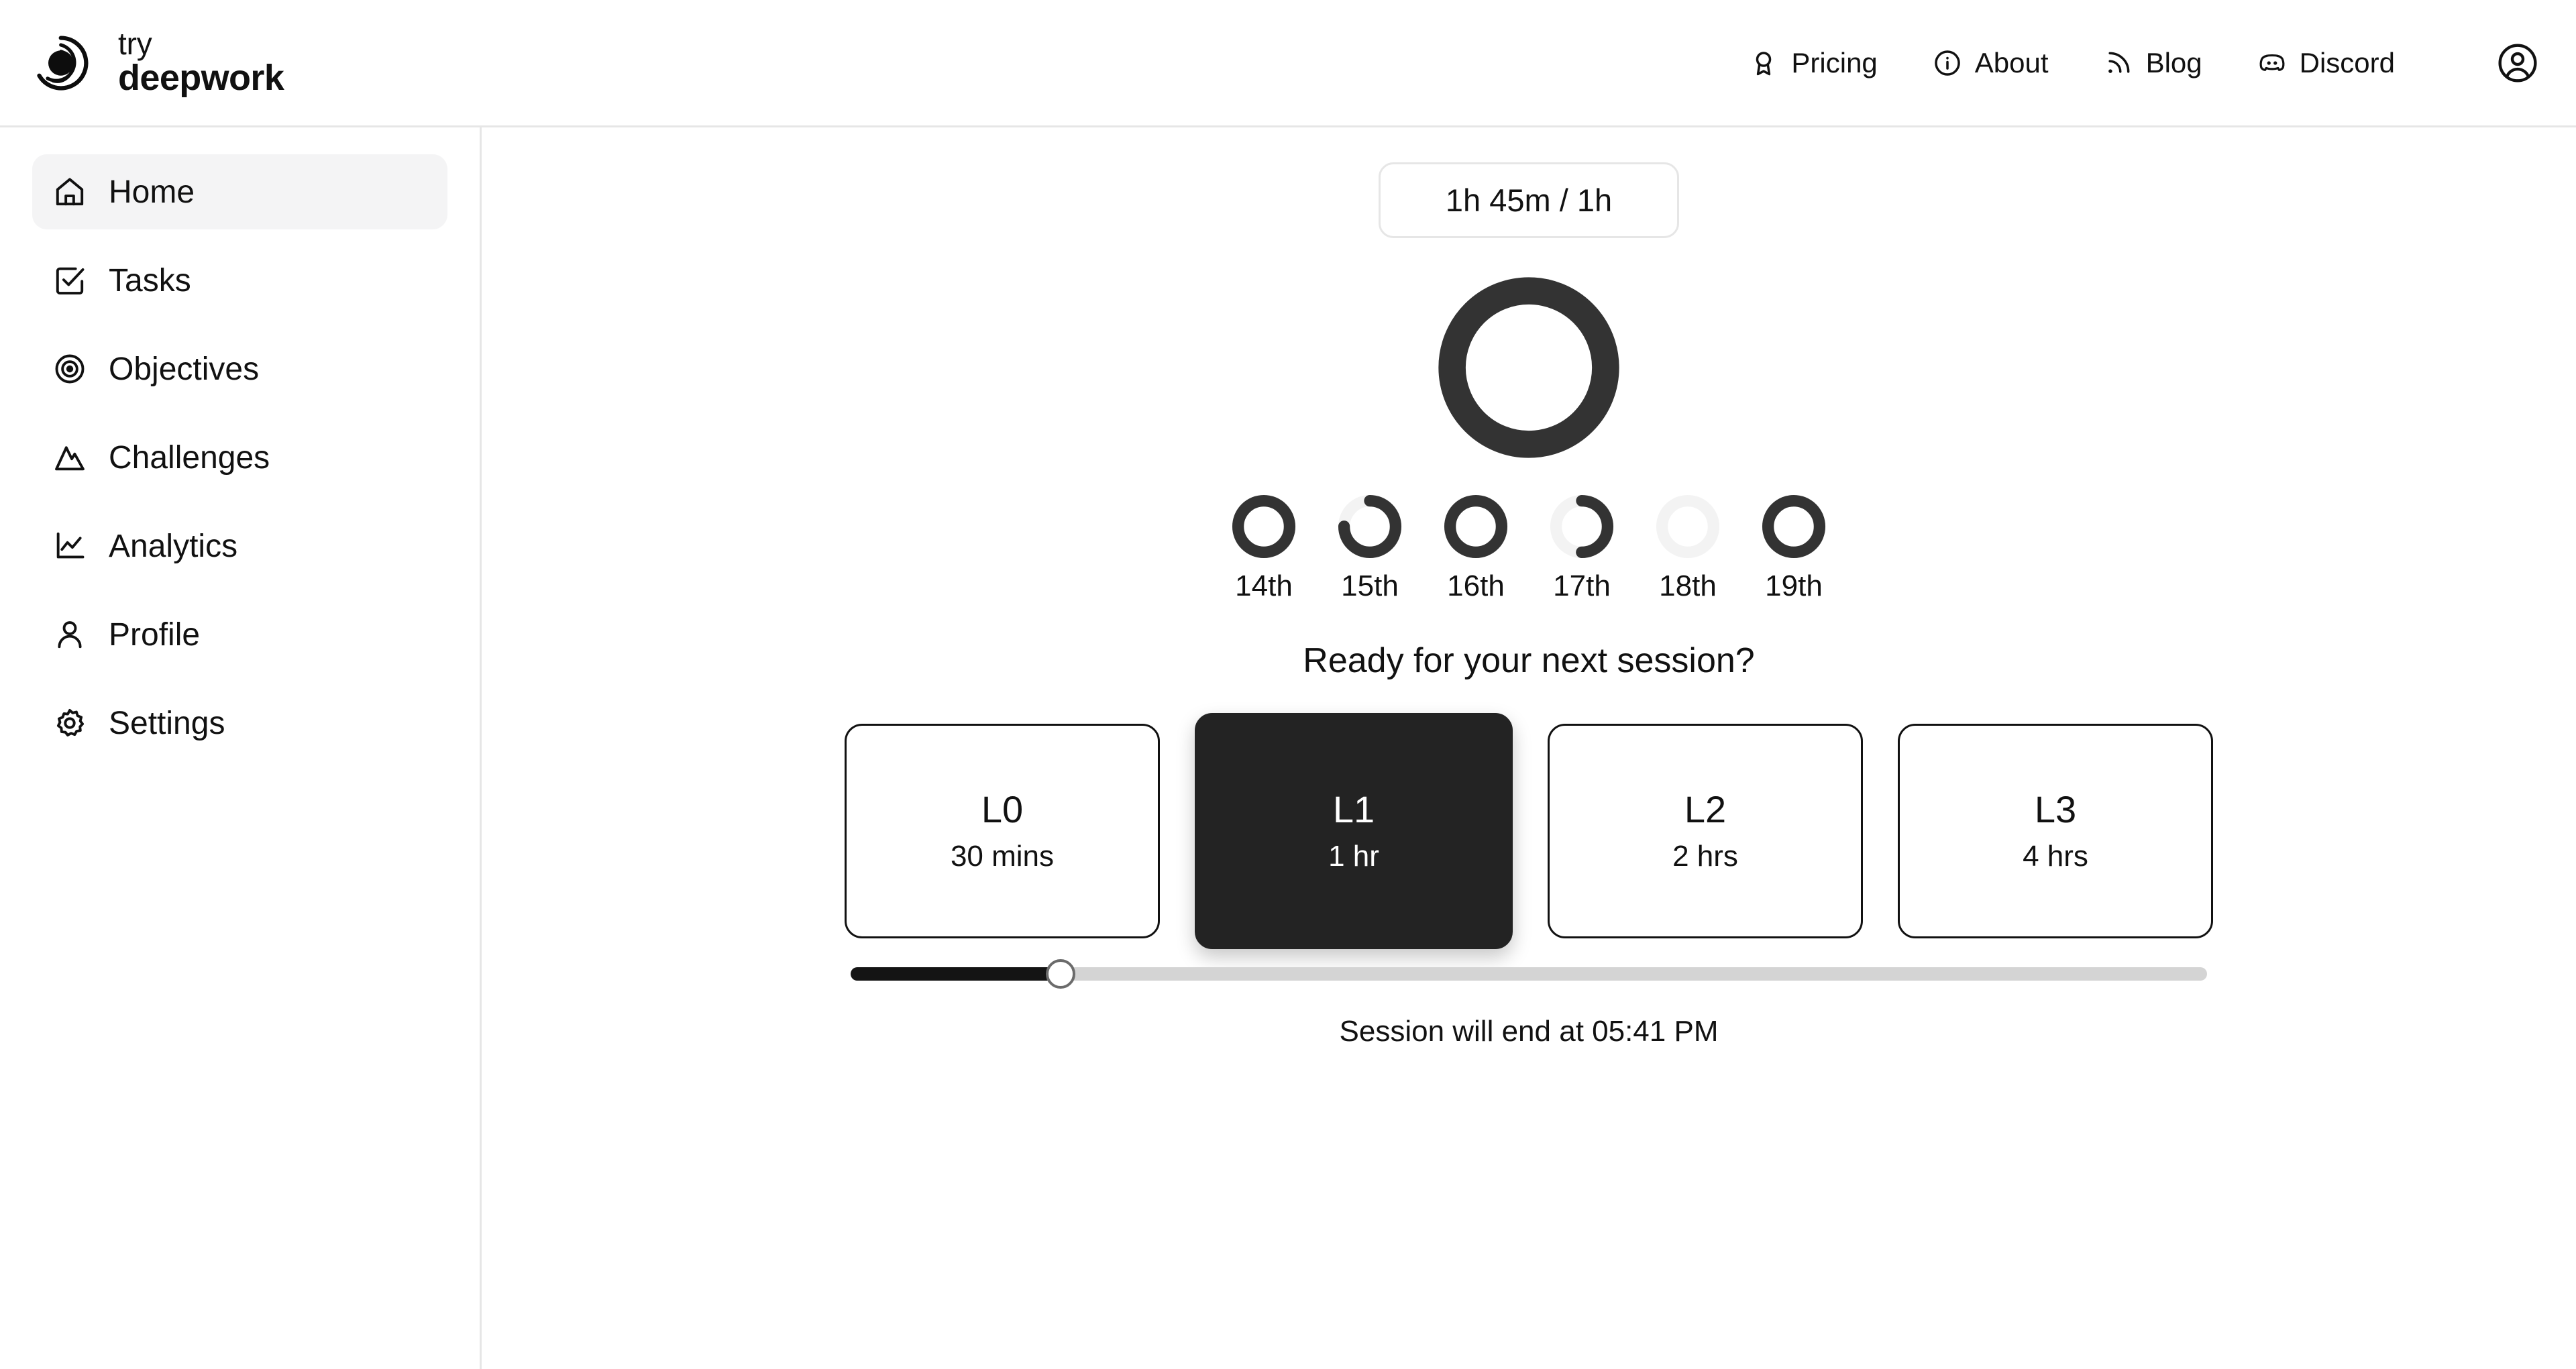  I want to click on slider-fill, so click(956, 974).